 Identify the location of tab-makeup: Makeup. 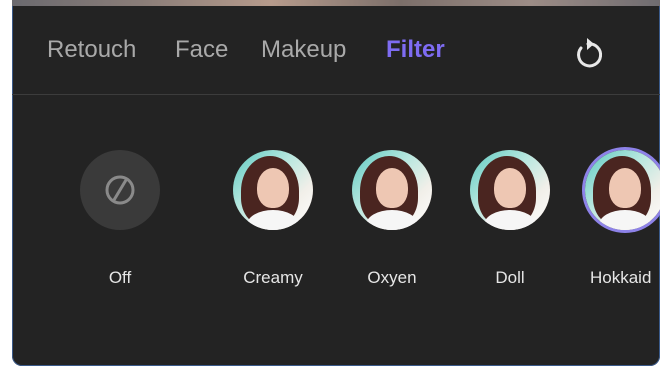
(303, 50).